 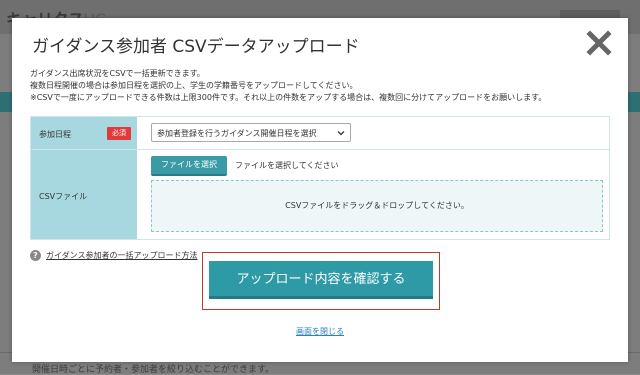 What do you see at coordinates (196, 47) in the screenshot?
I see `modal-title: ガイダンス参加者 CSVデータアップロード` at bounding box center [196, 47].